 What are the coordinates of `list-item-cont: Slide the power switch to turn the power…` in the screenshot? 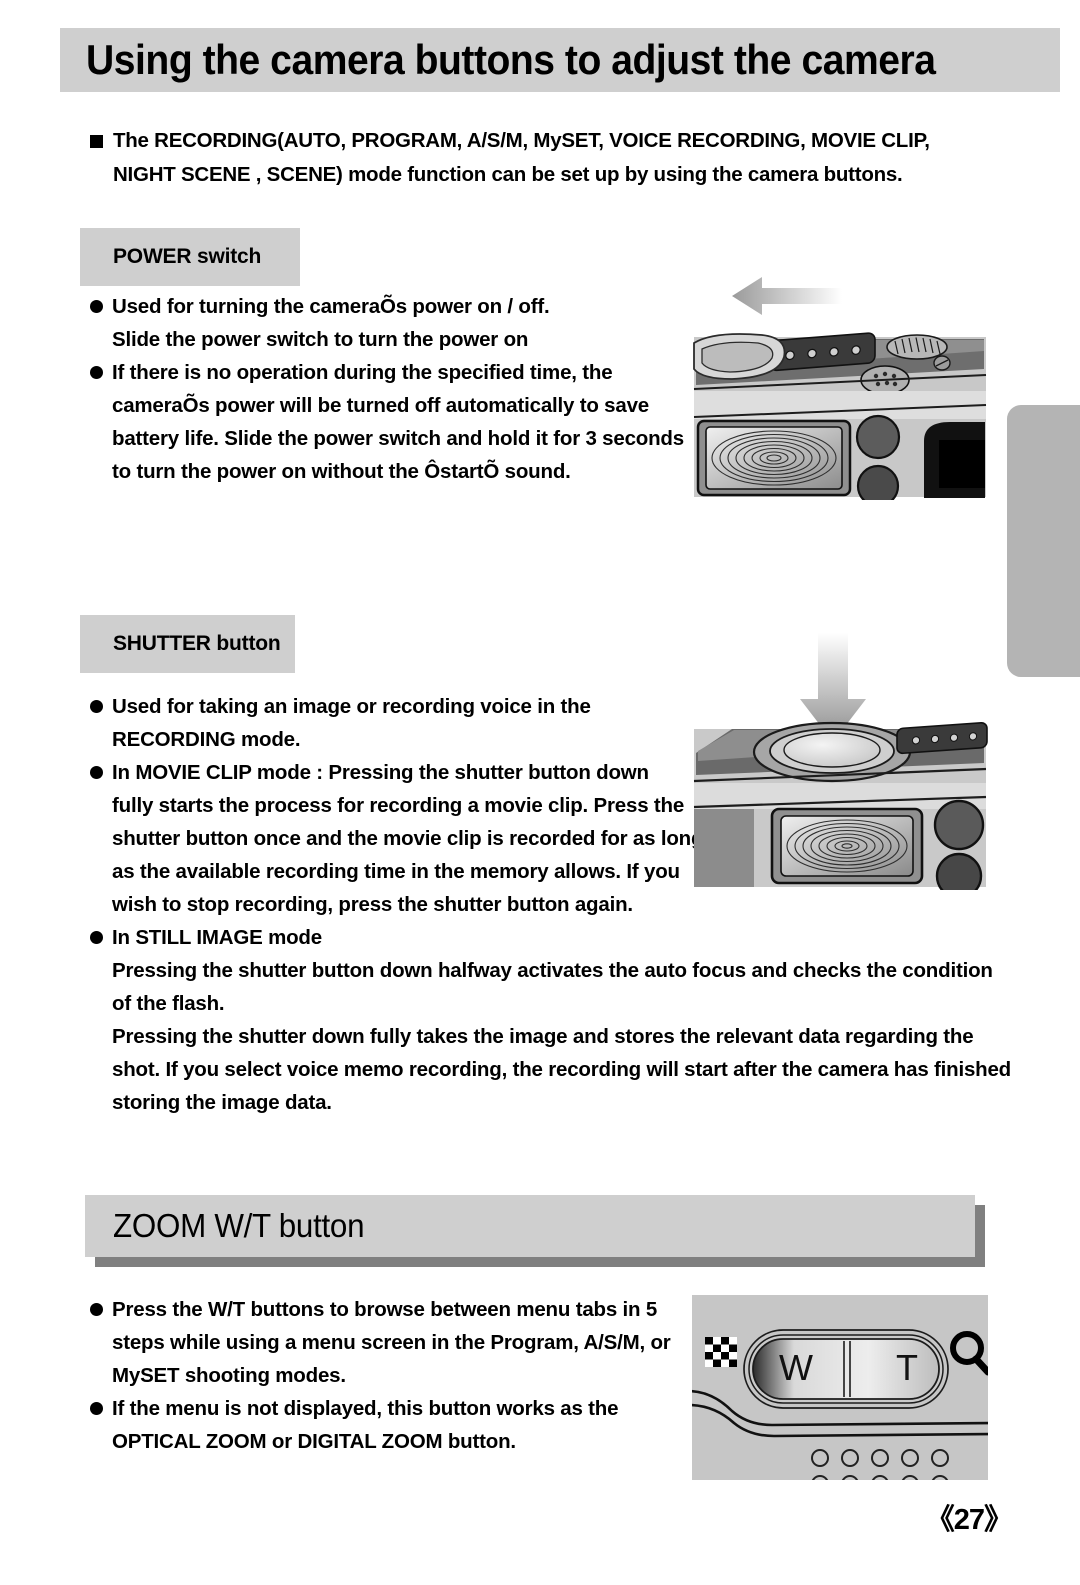 It's located at (410, 339).